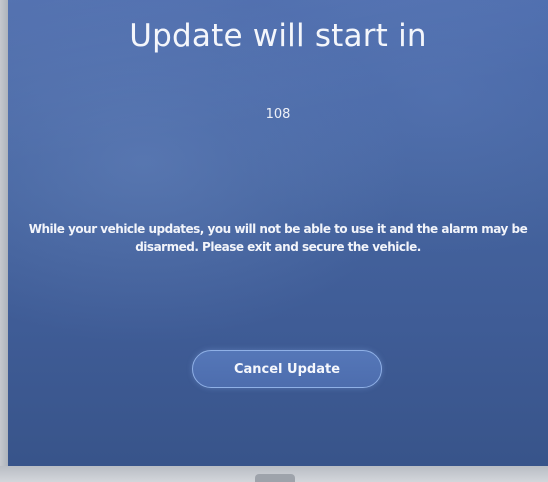  What do you see at coordinates (275, 478) in the screenshot?
I see `bezel-notch` at bounding box center [275, 478].